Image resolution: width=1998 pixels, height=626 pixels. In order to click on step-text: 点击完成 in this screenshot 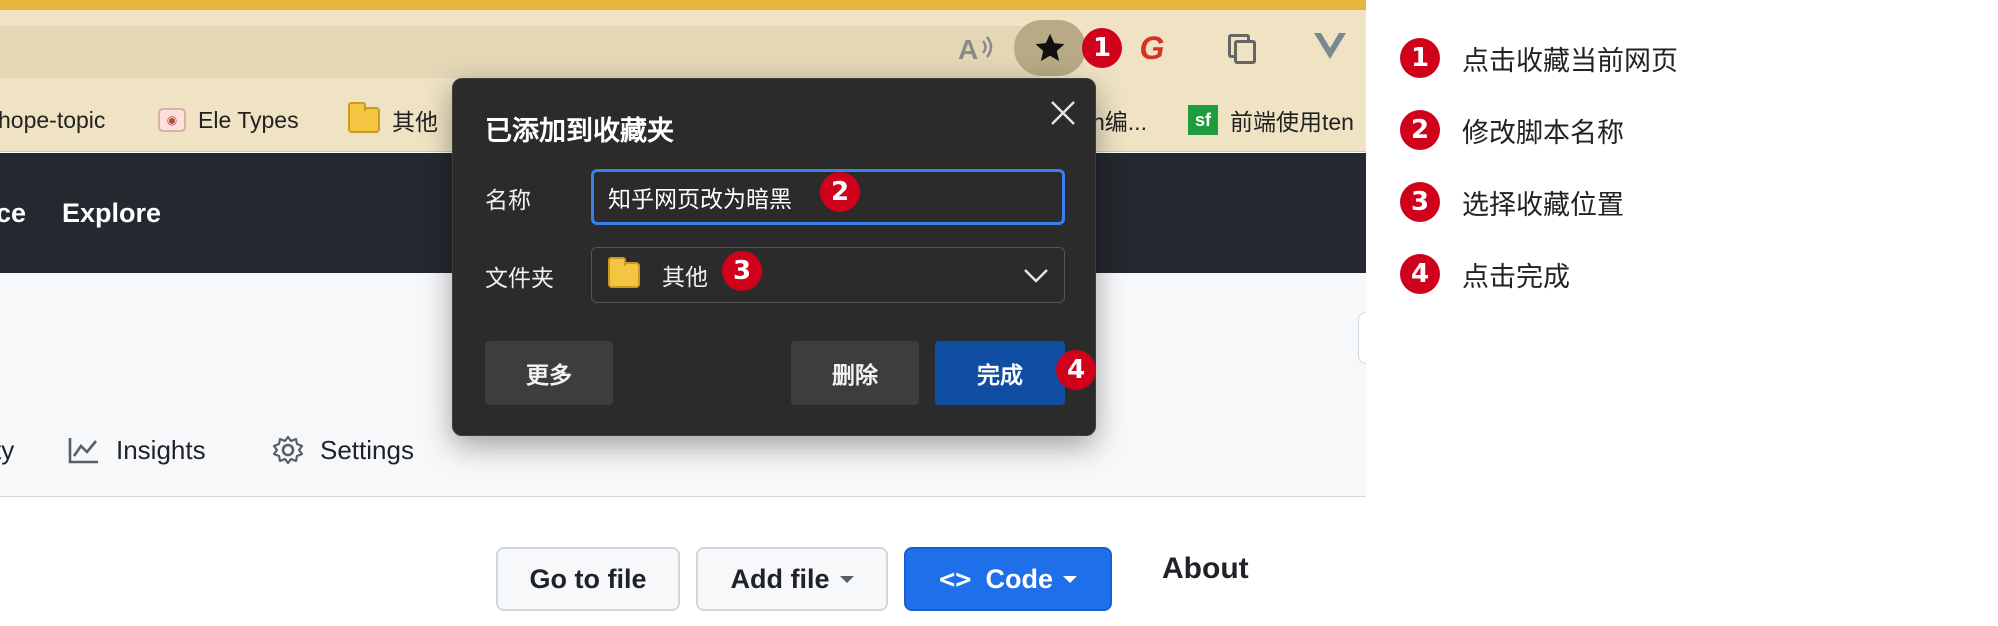, I will do `click(1516, 277)`.